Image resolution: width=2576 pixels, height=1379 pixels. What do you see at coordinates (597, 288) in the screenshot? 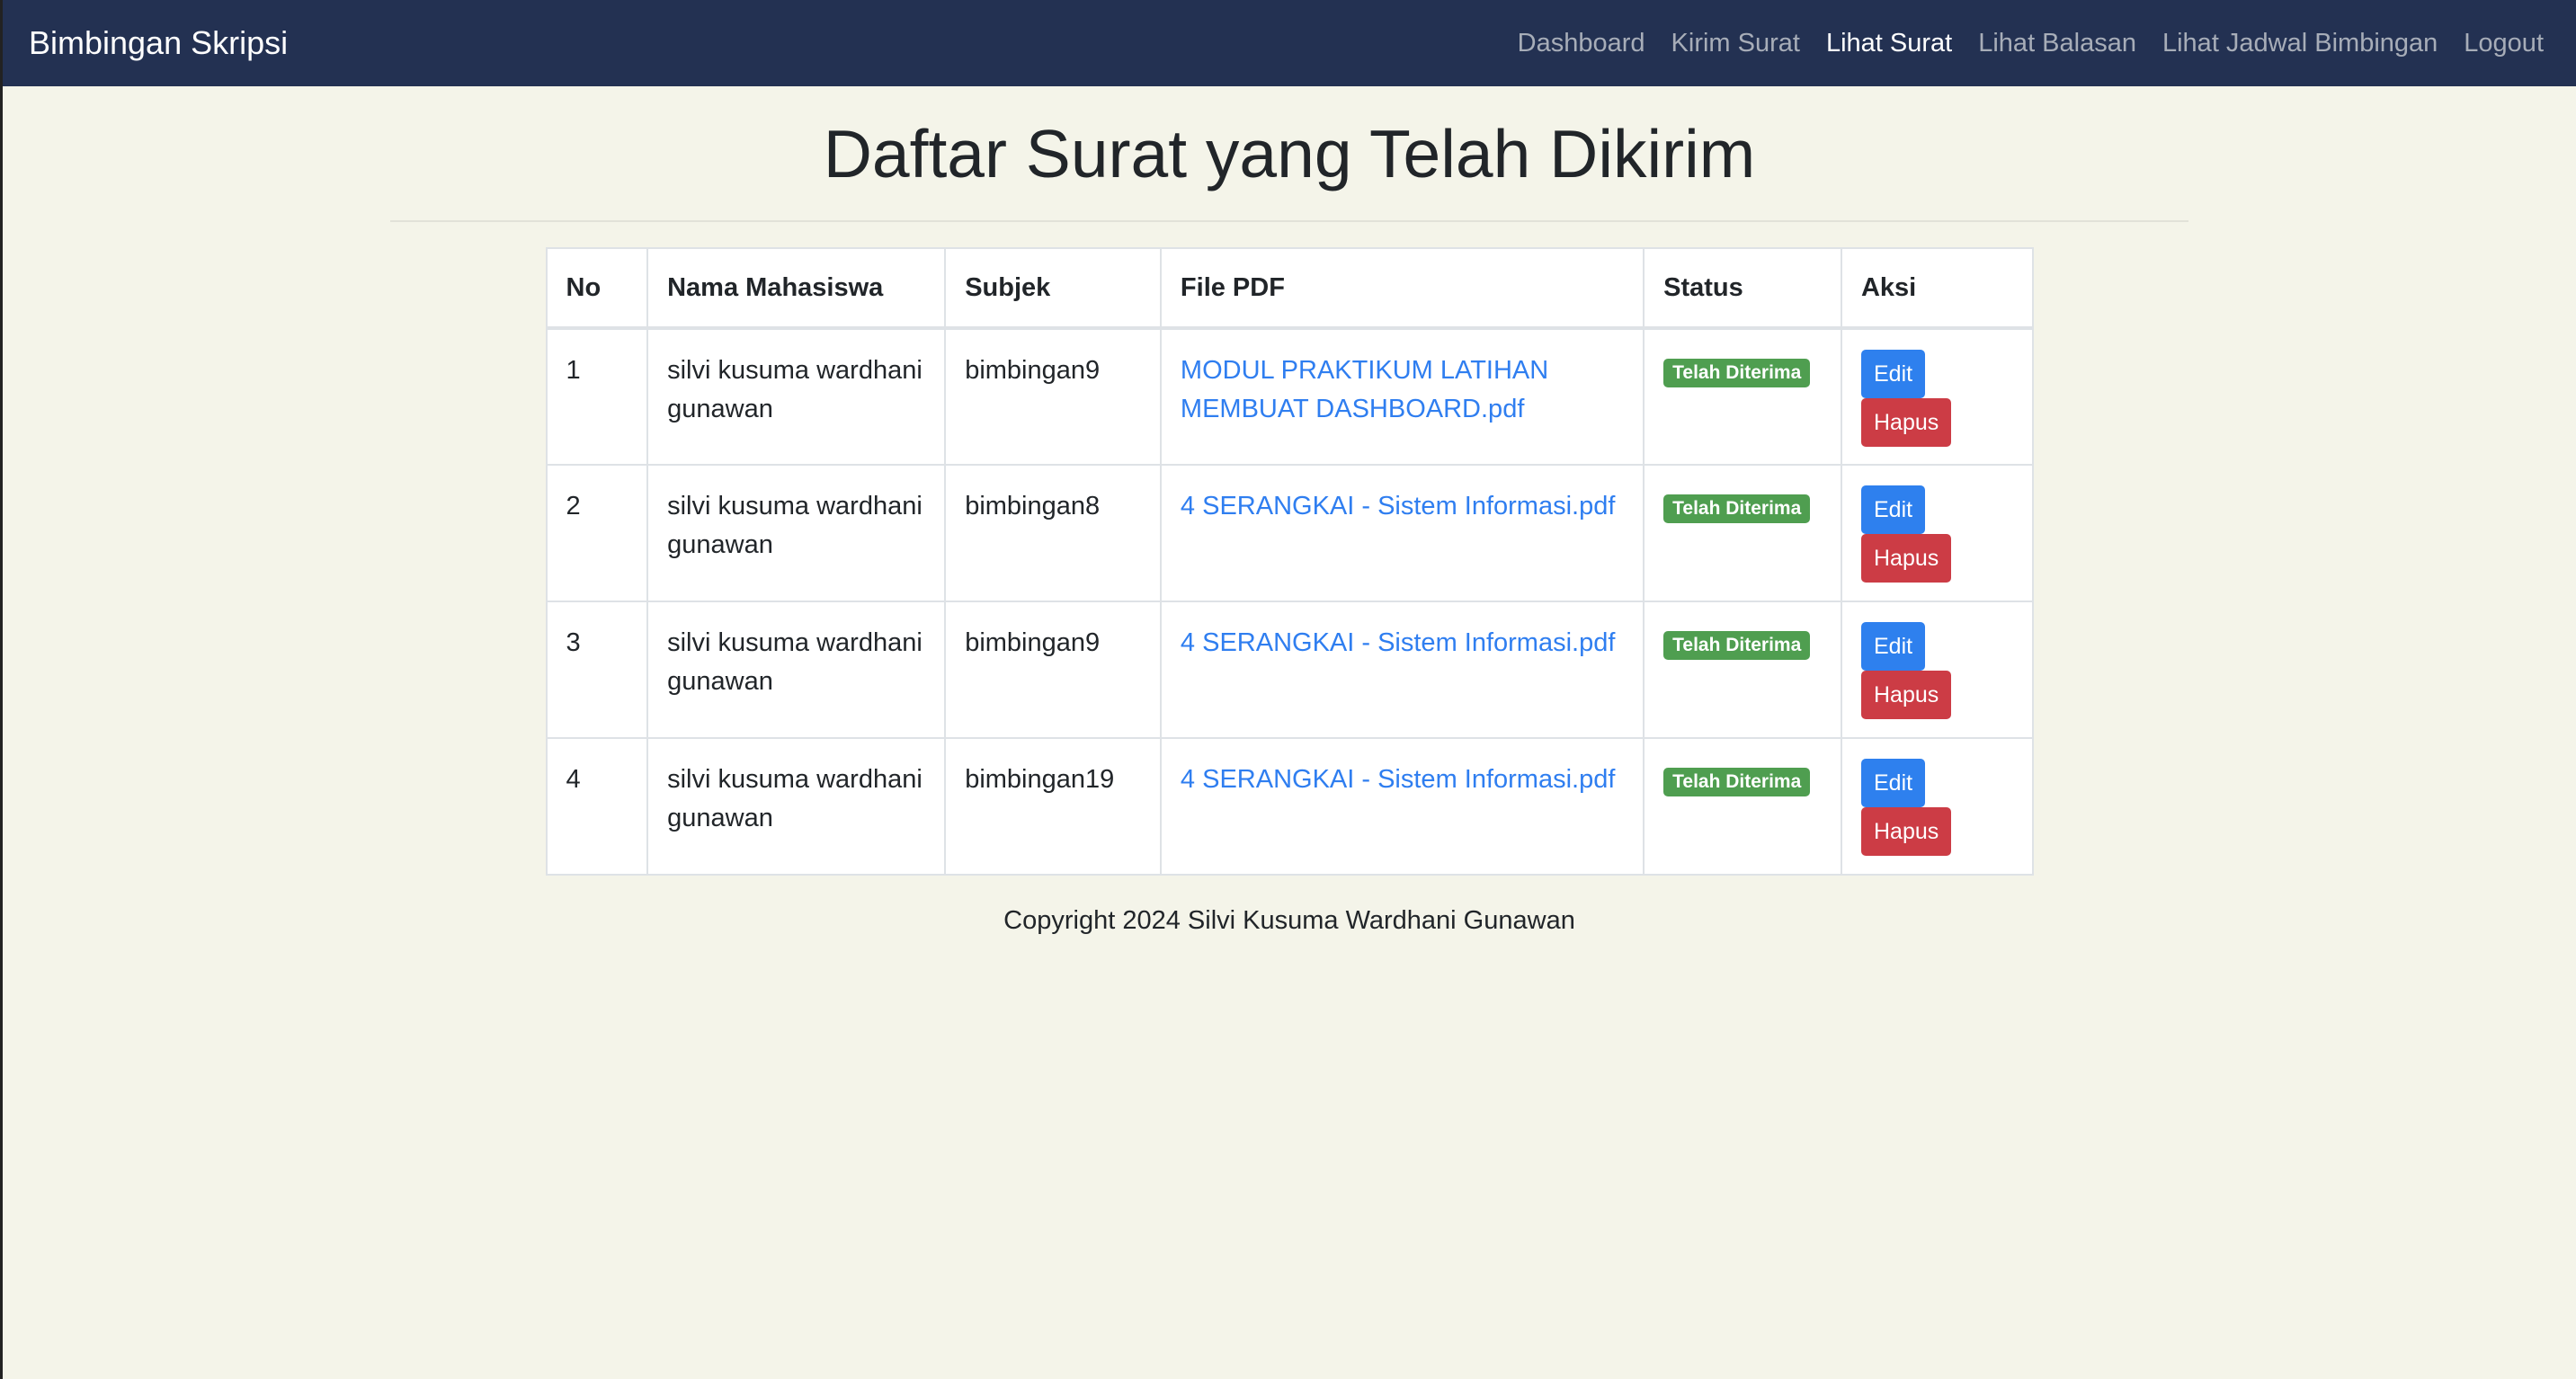
I see `header-no: No` at bounding box center [597, 288].